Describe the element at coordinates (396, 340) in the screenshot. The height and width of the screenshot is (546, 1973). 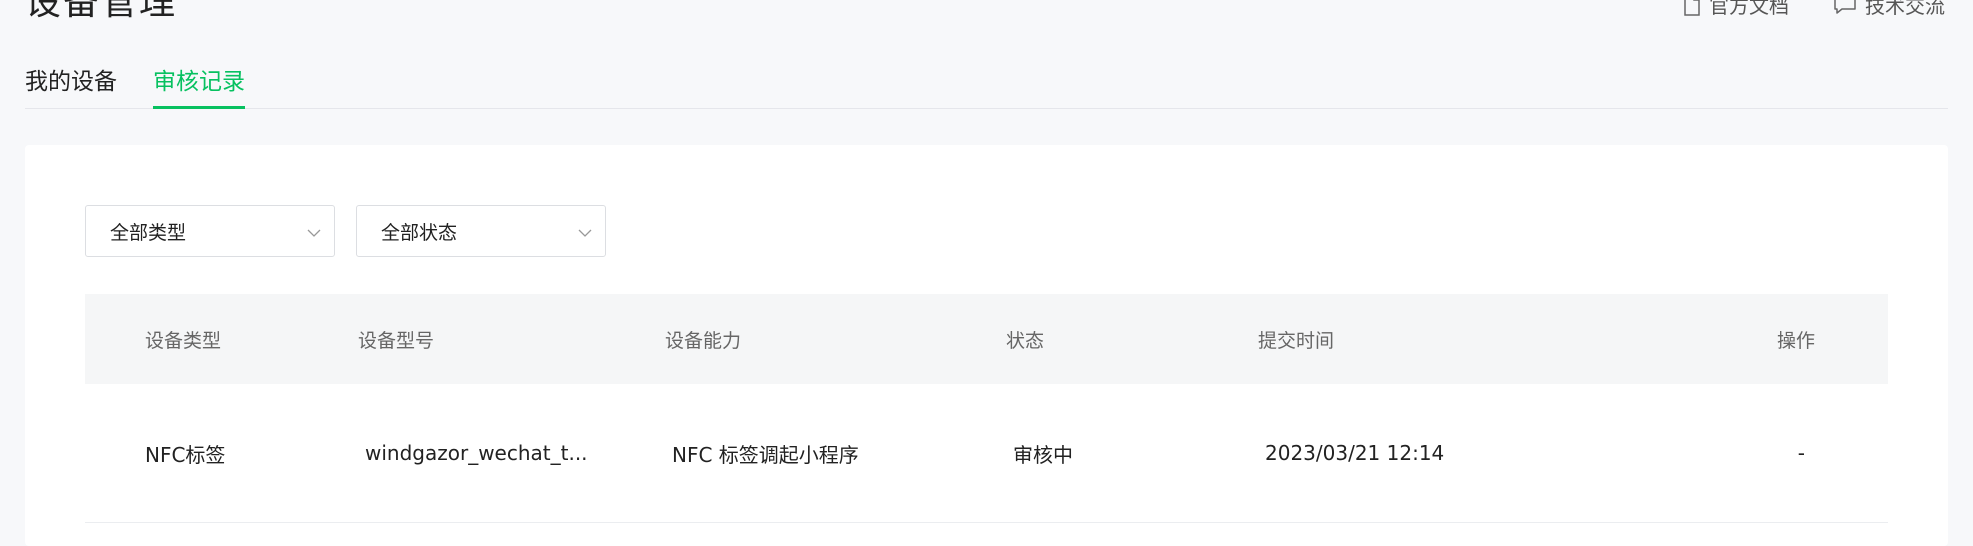
I see `column-header-device-model: 设备型号` at that location.